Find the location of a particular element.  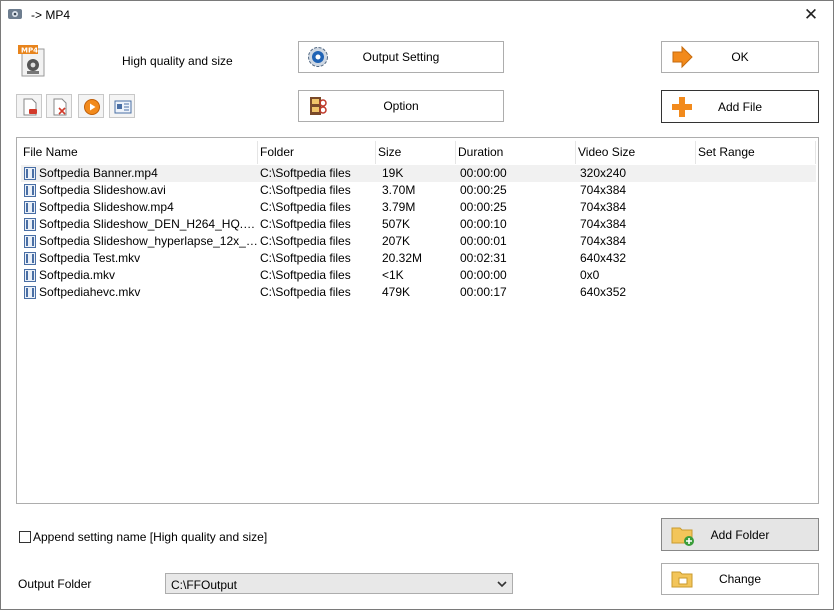

video-size-cell: 0x0 is located at coordinates (590, 275).